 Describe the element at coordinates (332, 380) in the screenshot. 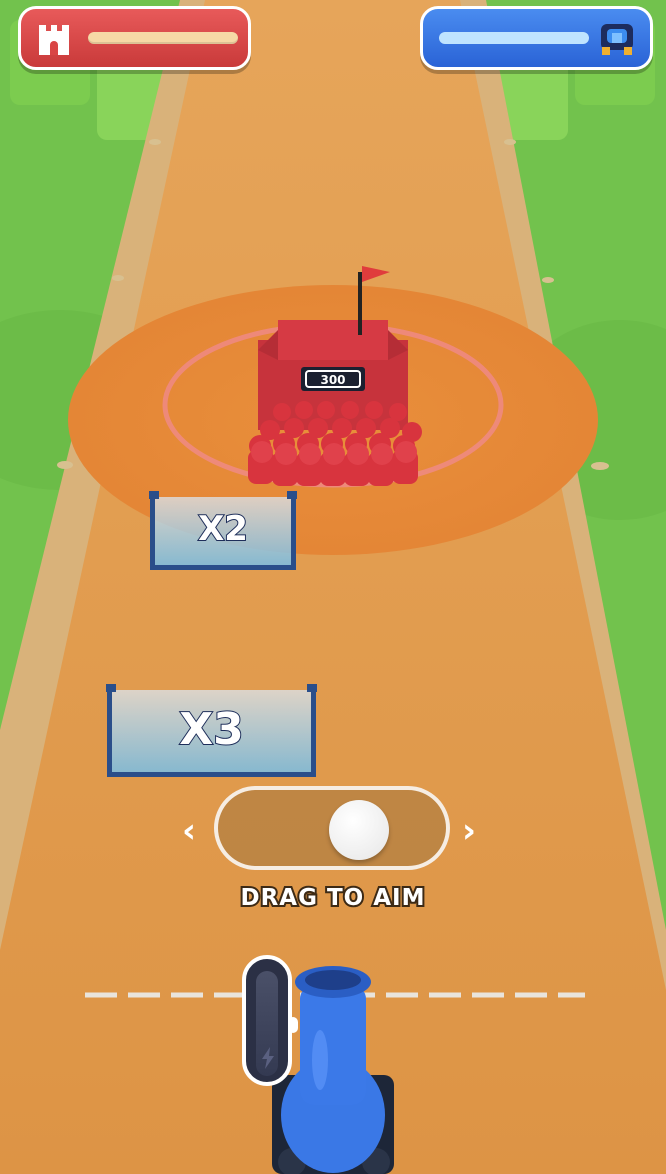

I see `enemy-count: 300` at that location.